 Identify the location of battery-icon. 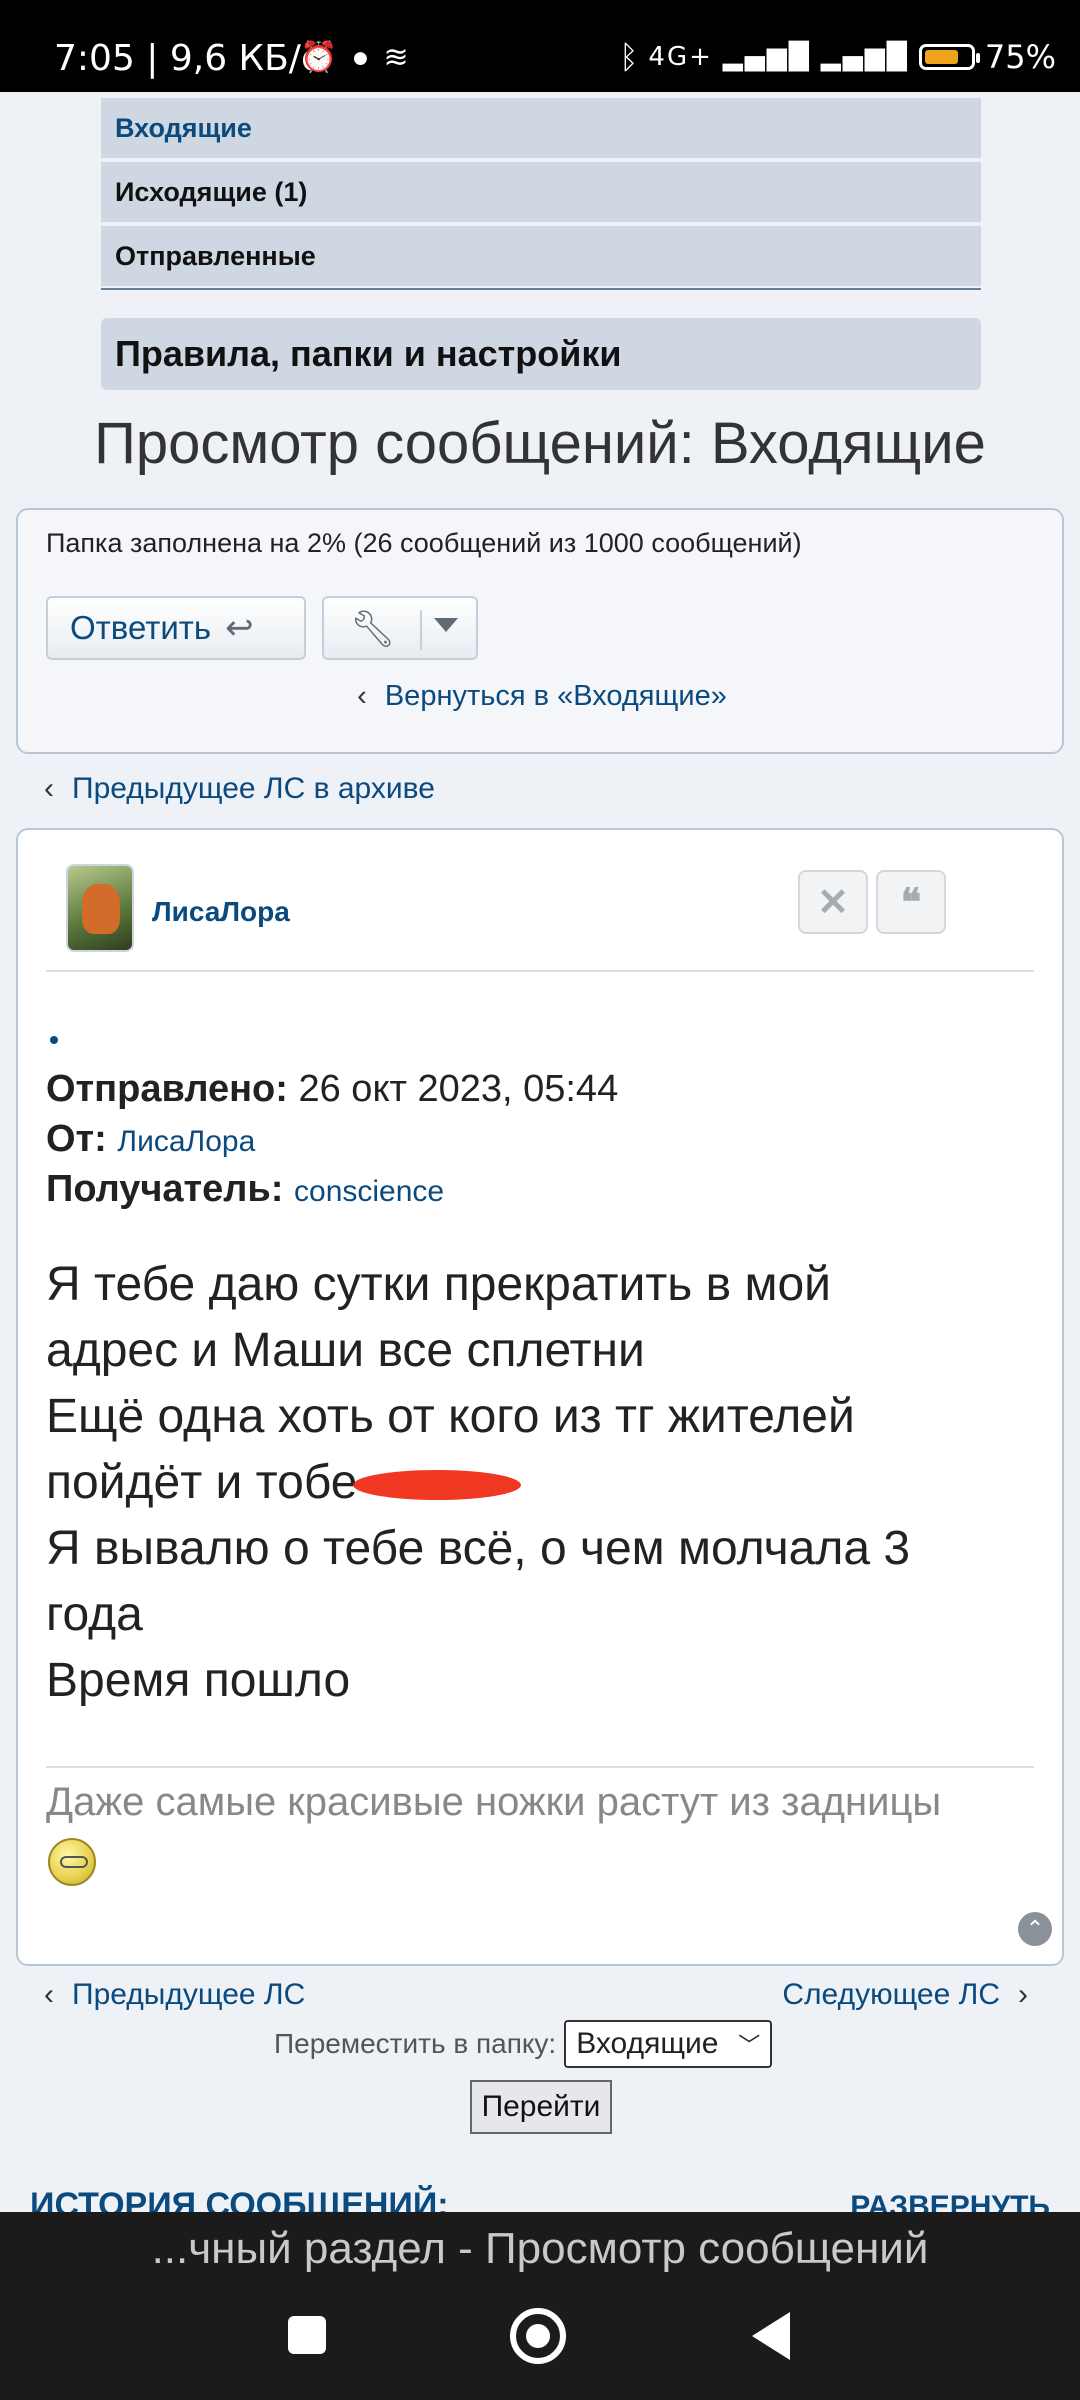
(949, 57).